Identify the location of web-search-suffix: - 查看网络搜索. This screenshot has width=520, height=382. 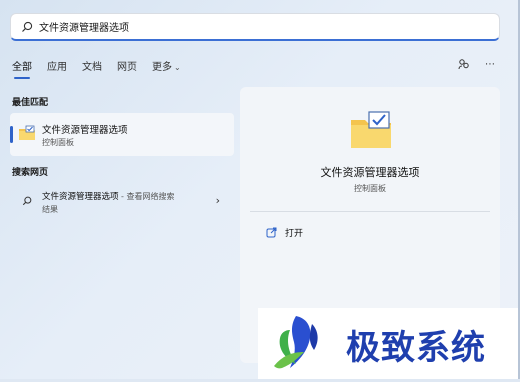
(146, 196).